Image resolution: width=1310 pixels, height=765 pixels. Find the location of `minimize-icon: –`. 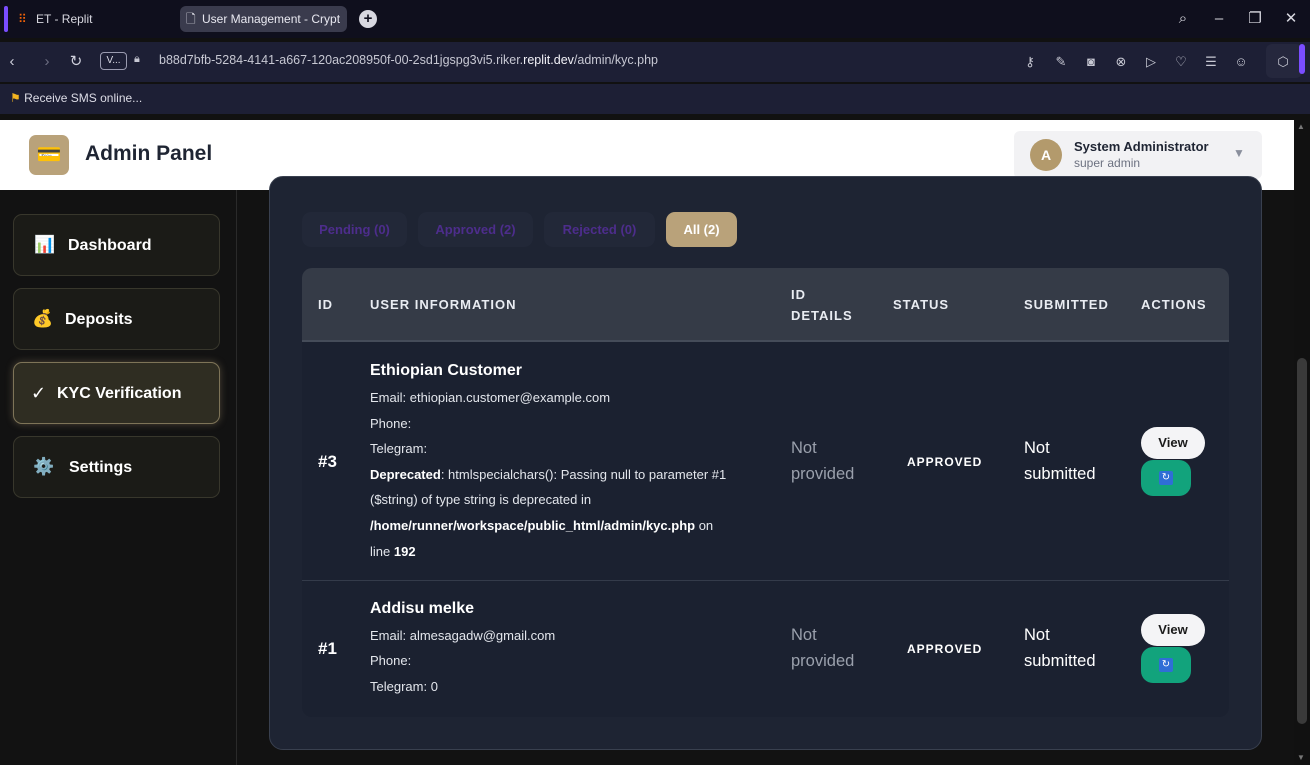

minimize-icon: – is located at coordinates (1219, 19).